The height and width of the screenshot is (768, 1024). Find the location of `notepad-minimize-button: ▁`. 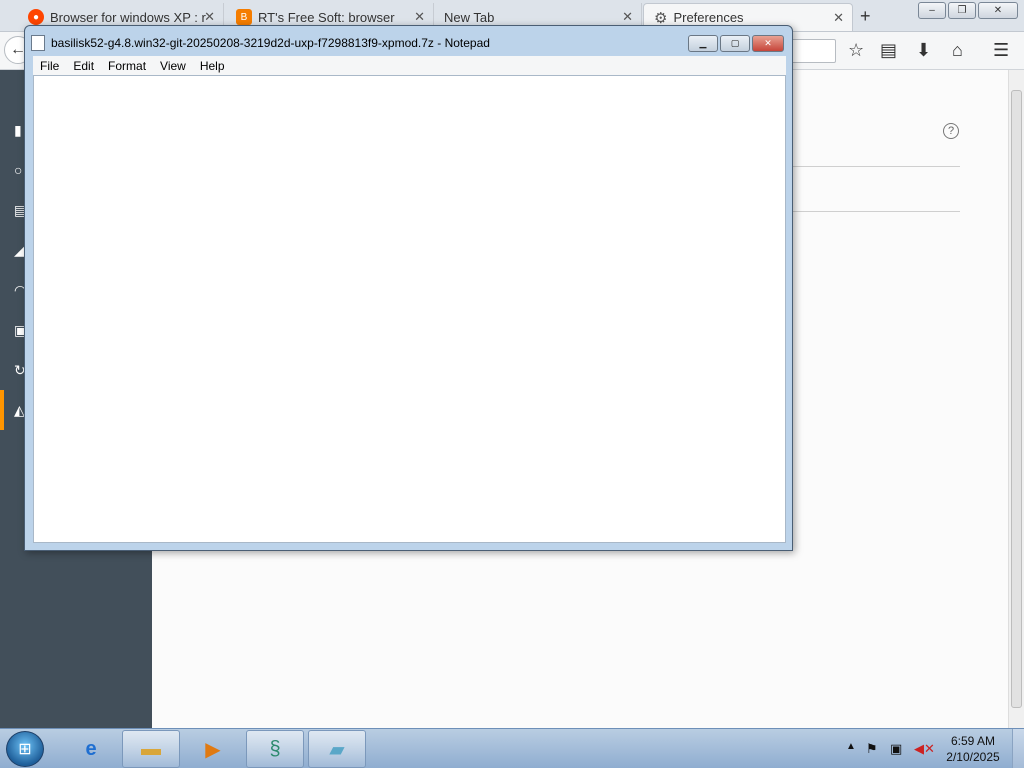

notepad-minimize-button: ▁ is located at coordinates (703, 43).